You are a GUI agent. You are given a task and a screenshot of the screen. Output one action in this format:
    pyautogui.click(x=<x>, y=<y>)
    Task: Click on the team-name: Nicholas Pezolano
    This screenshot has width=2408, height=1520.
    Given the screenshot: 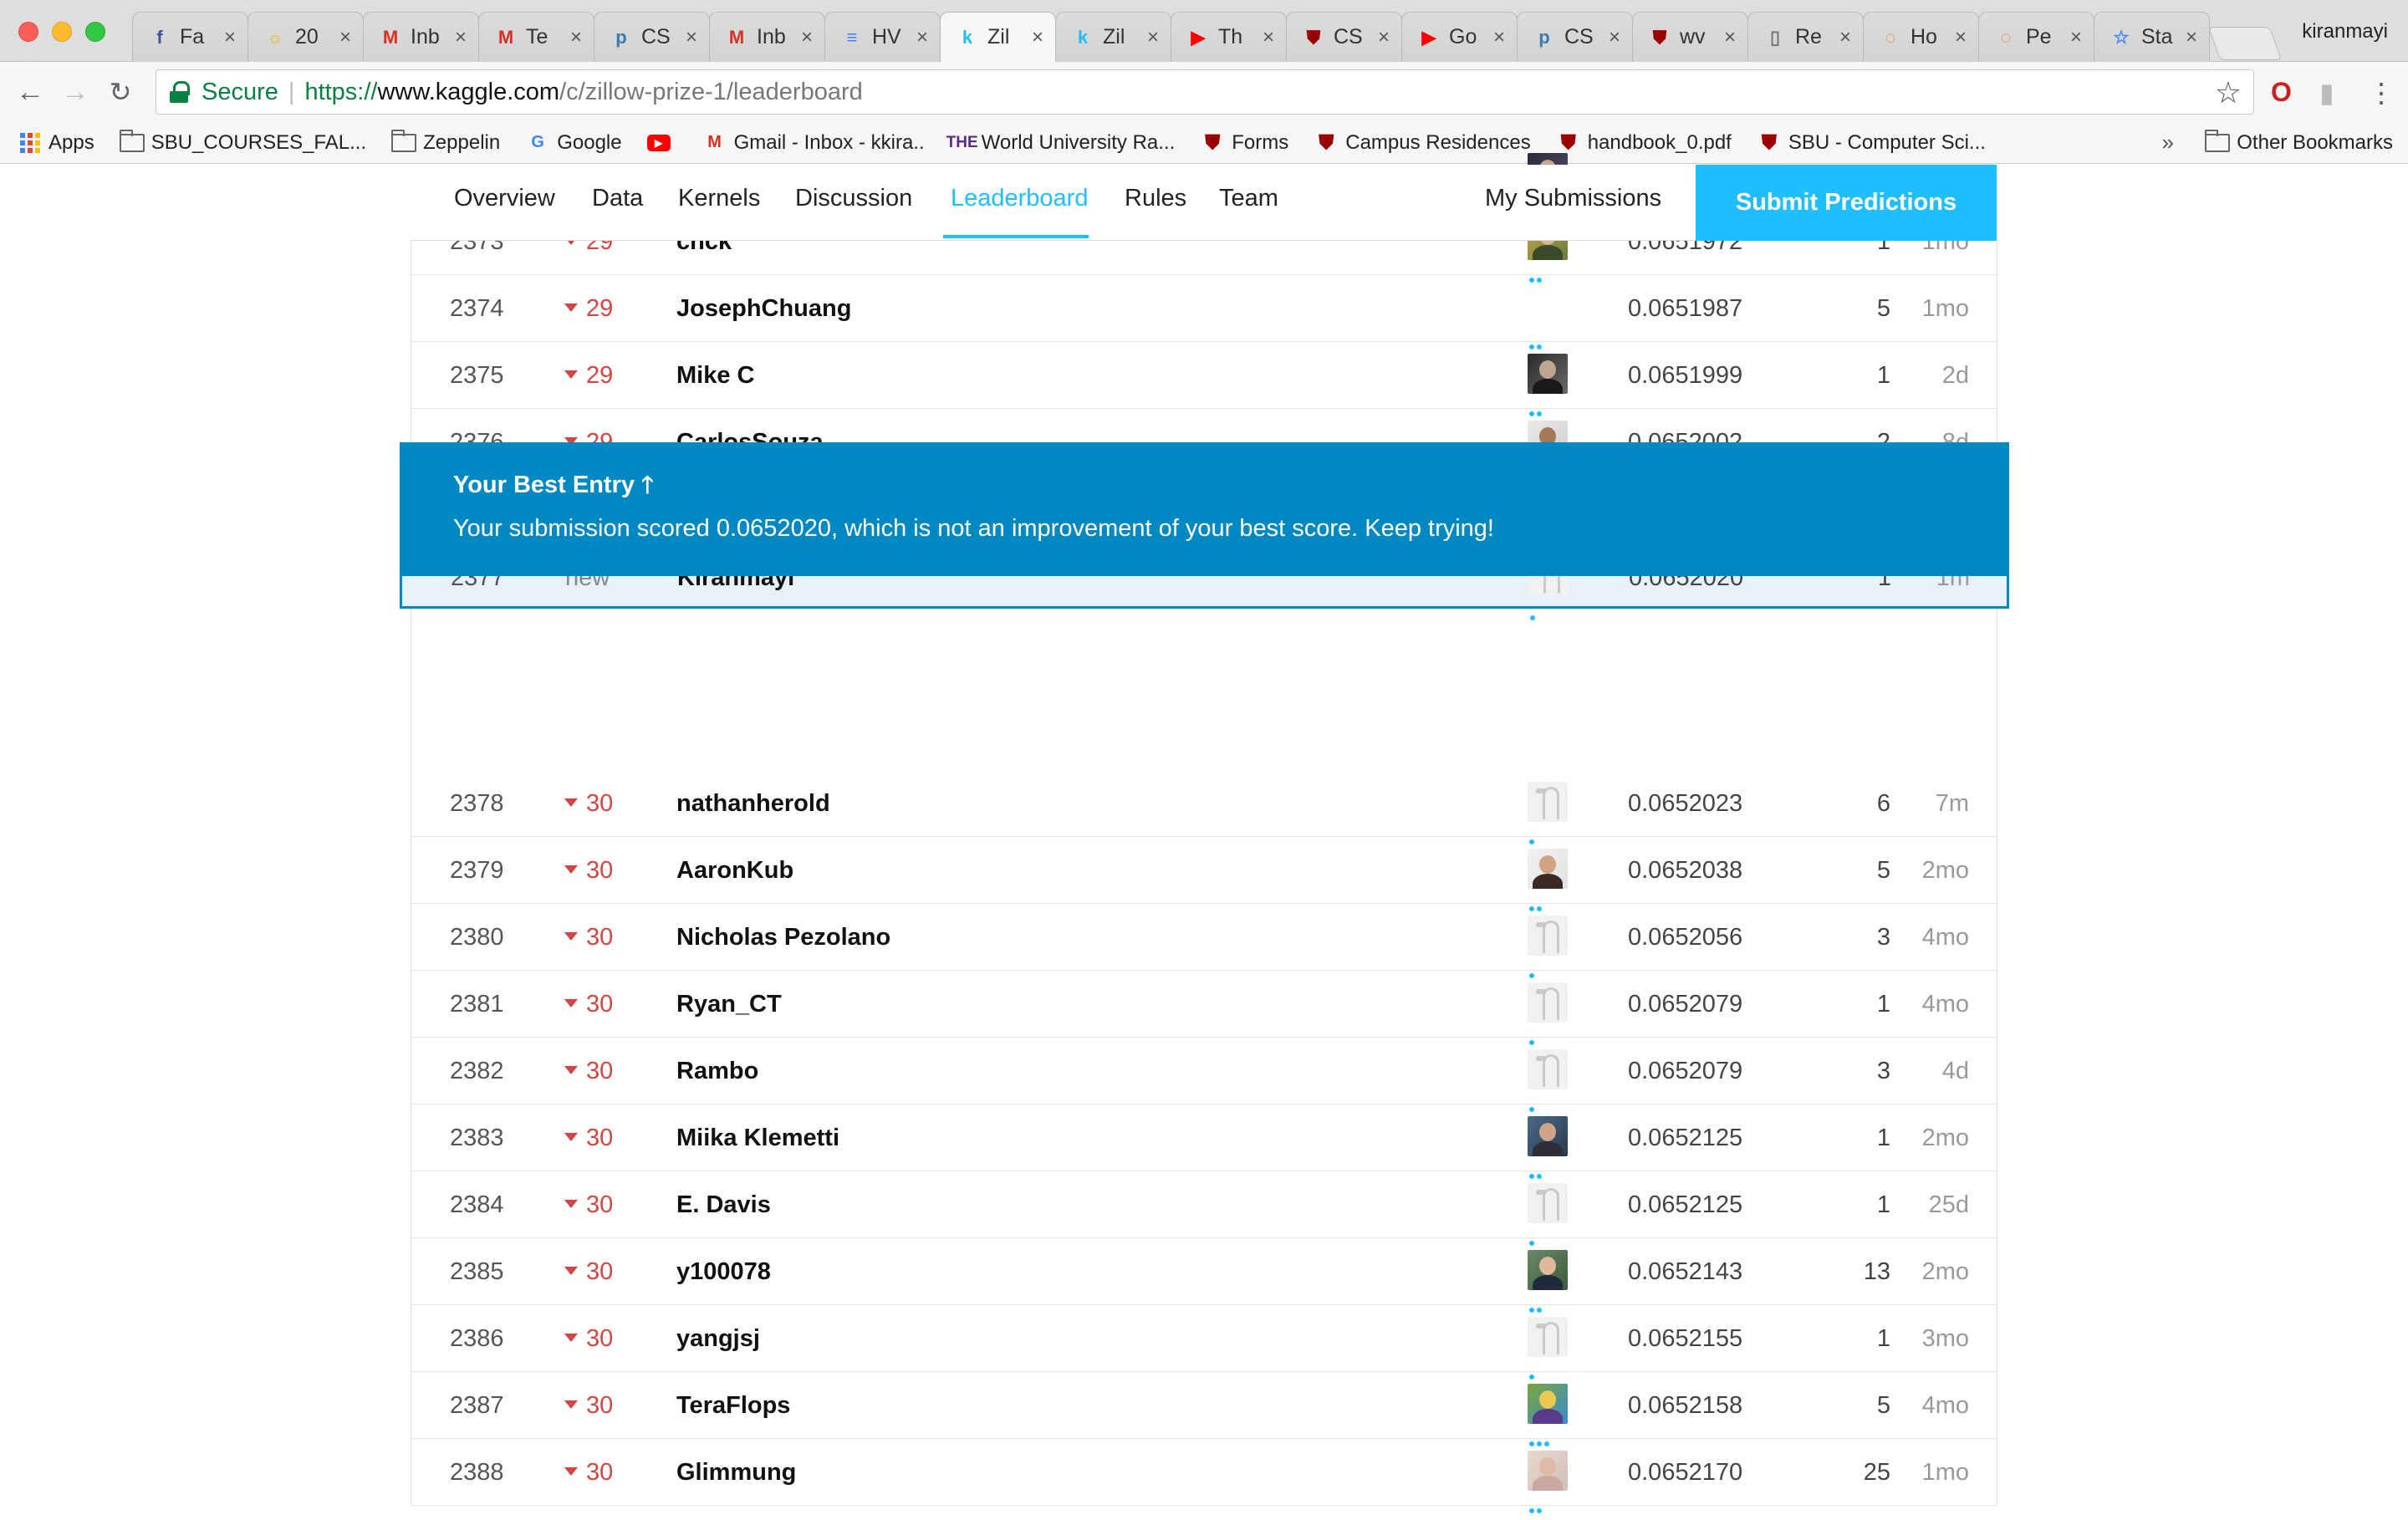 What is the action you would take?
    pyautogui.click(x=783, y=938)
    